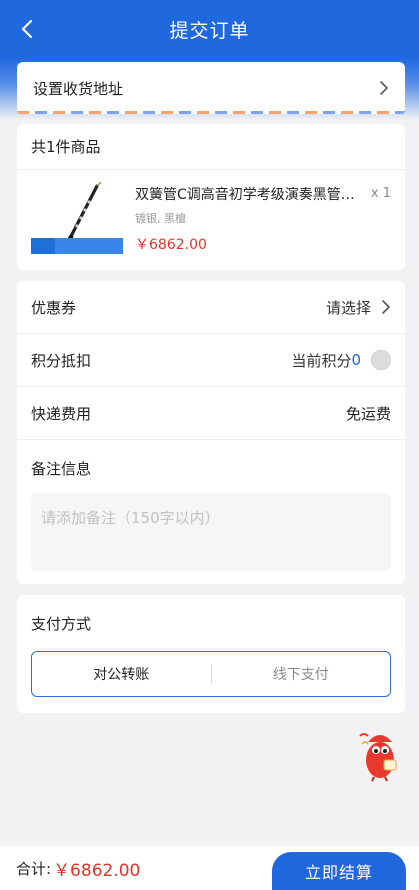 Image resolution: width=419 pixels, height=890 pixels. I want to click on goods-item: 双簧管C调高音初学考级演奏黑管… x 1 镀银, 黑檀 ￥6862.00, so click(211, 220).